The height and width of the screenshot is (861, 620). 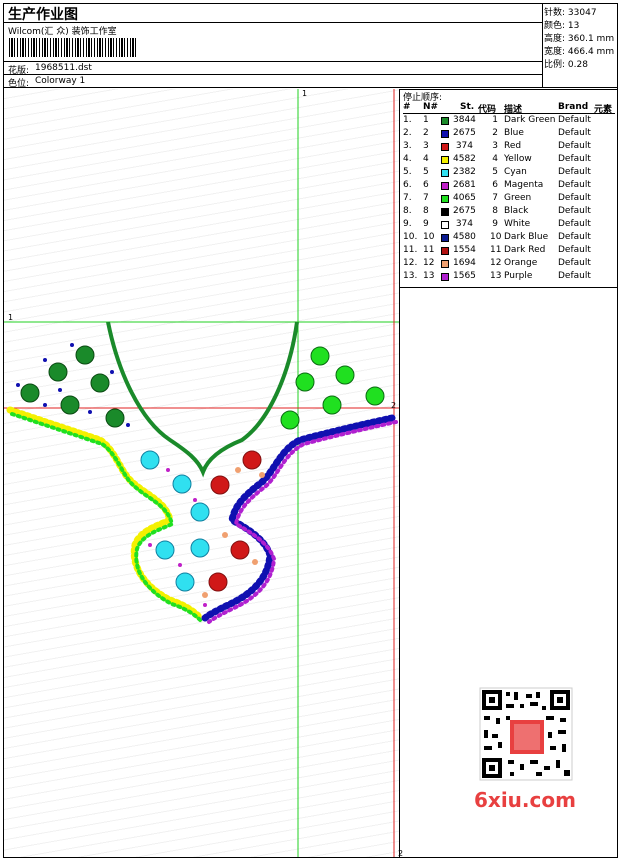 What do you see at coordinates (202, 399) in the screenshot?
I see `neckline-stroke` at bounding box center [202, 399].